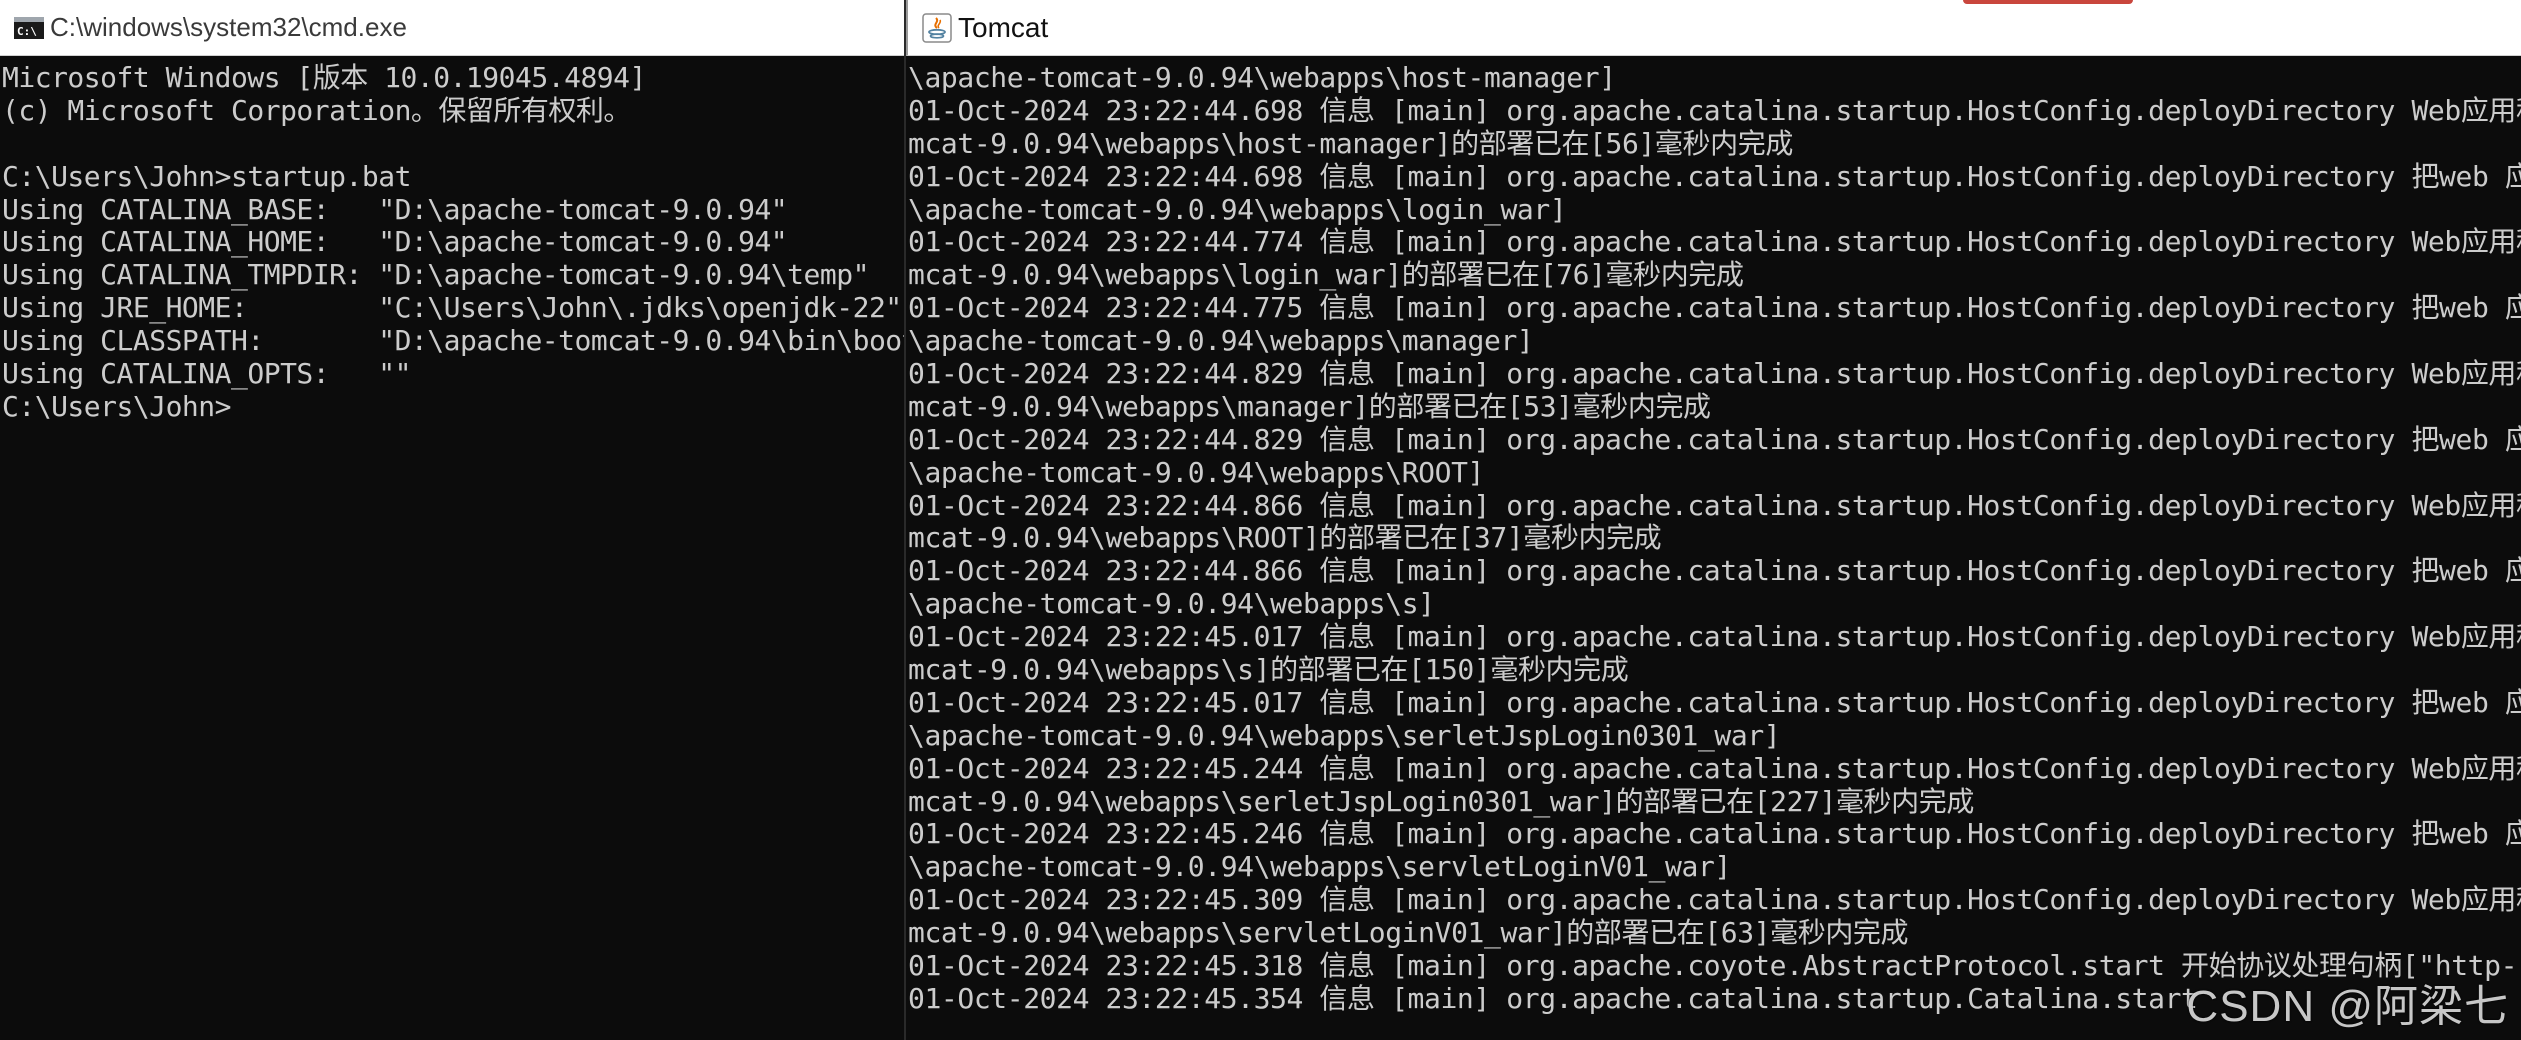  I want to click on csdn-watermark: CSDN @阿梁七, so click(2347, 1006).